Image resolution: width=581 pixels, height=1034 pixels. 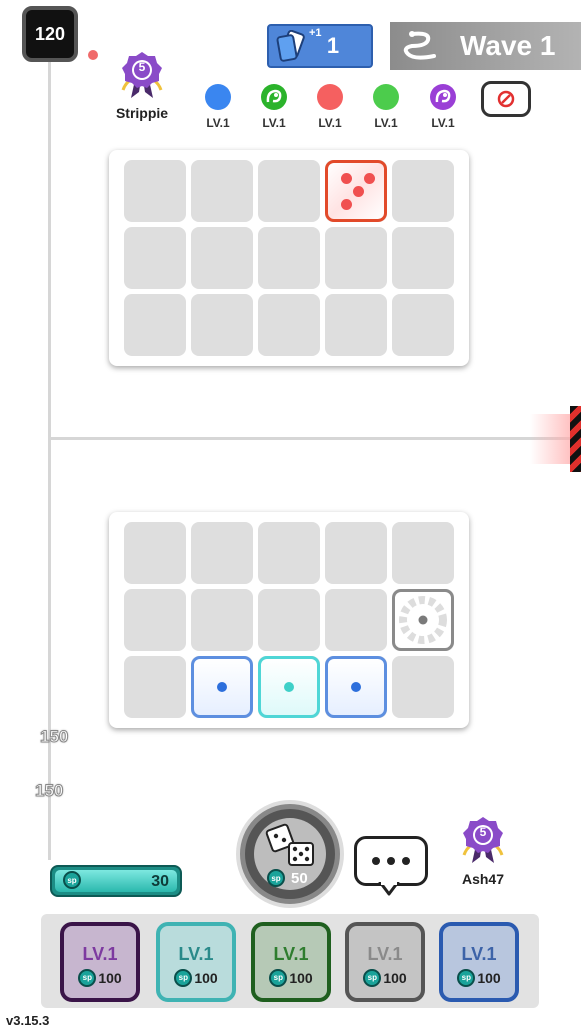 I want to click on emote-toggle-button, so click(x=506, y=99).